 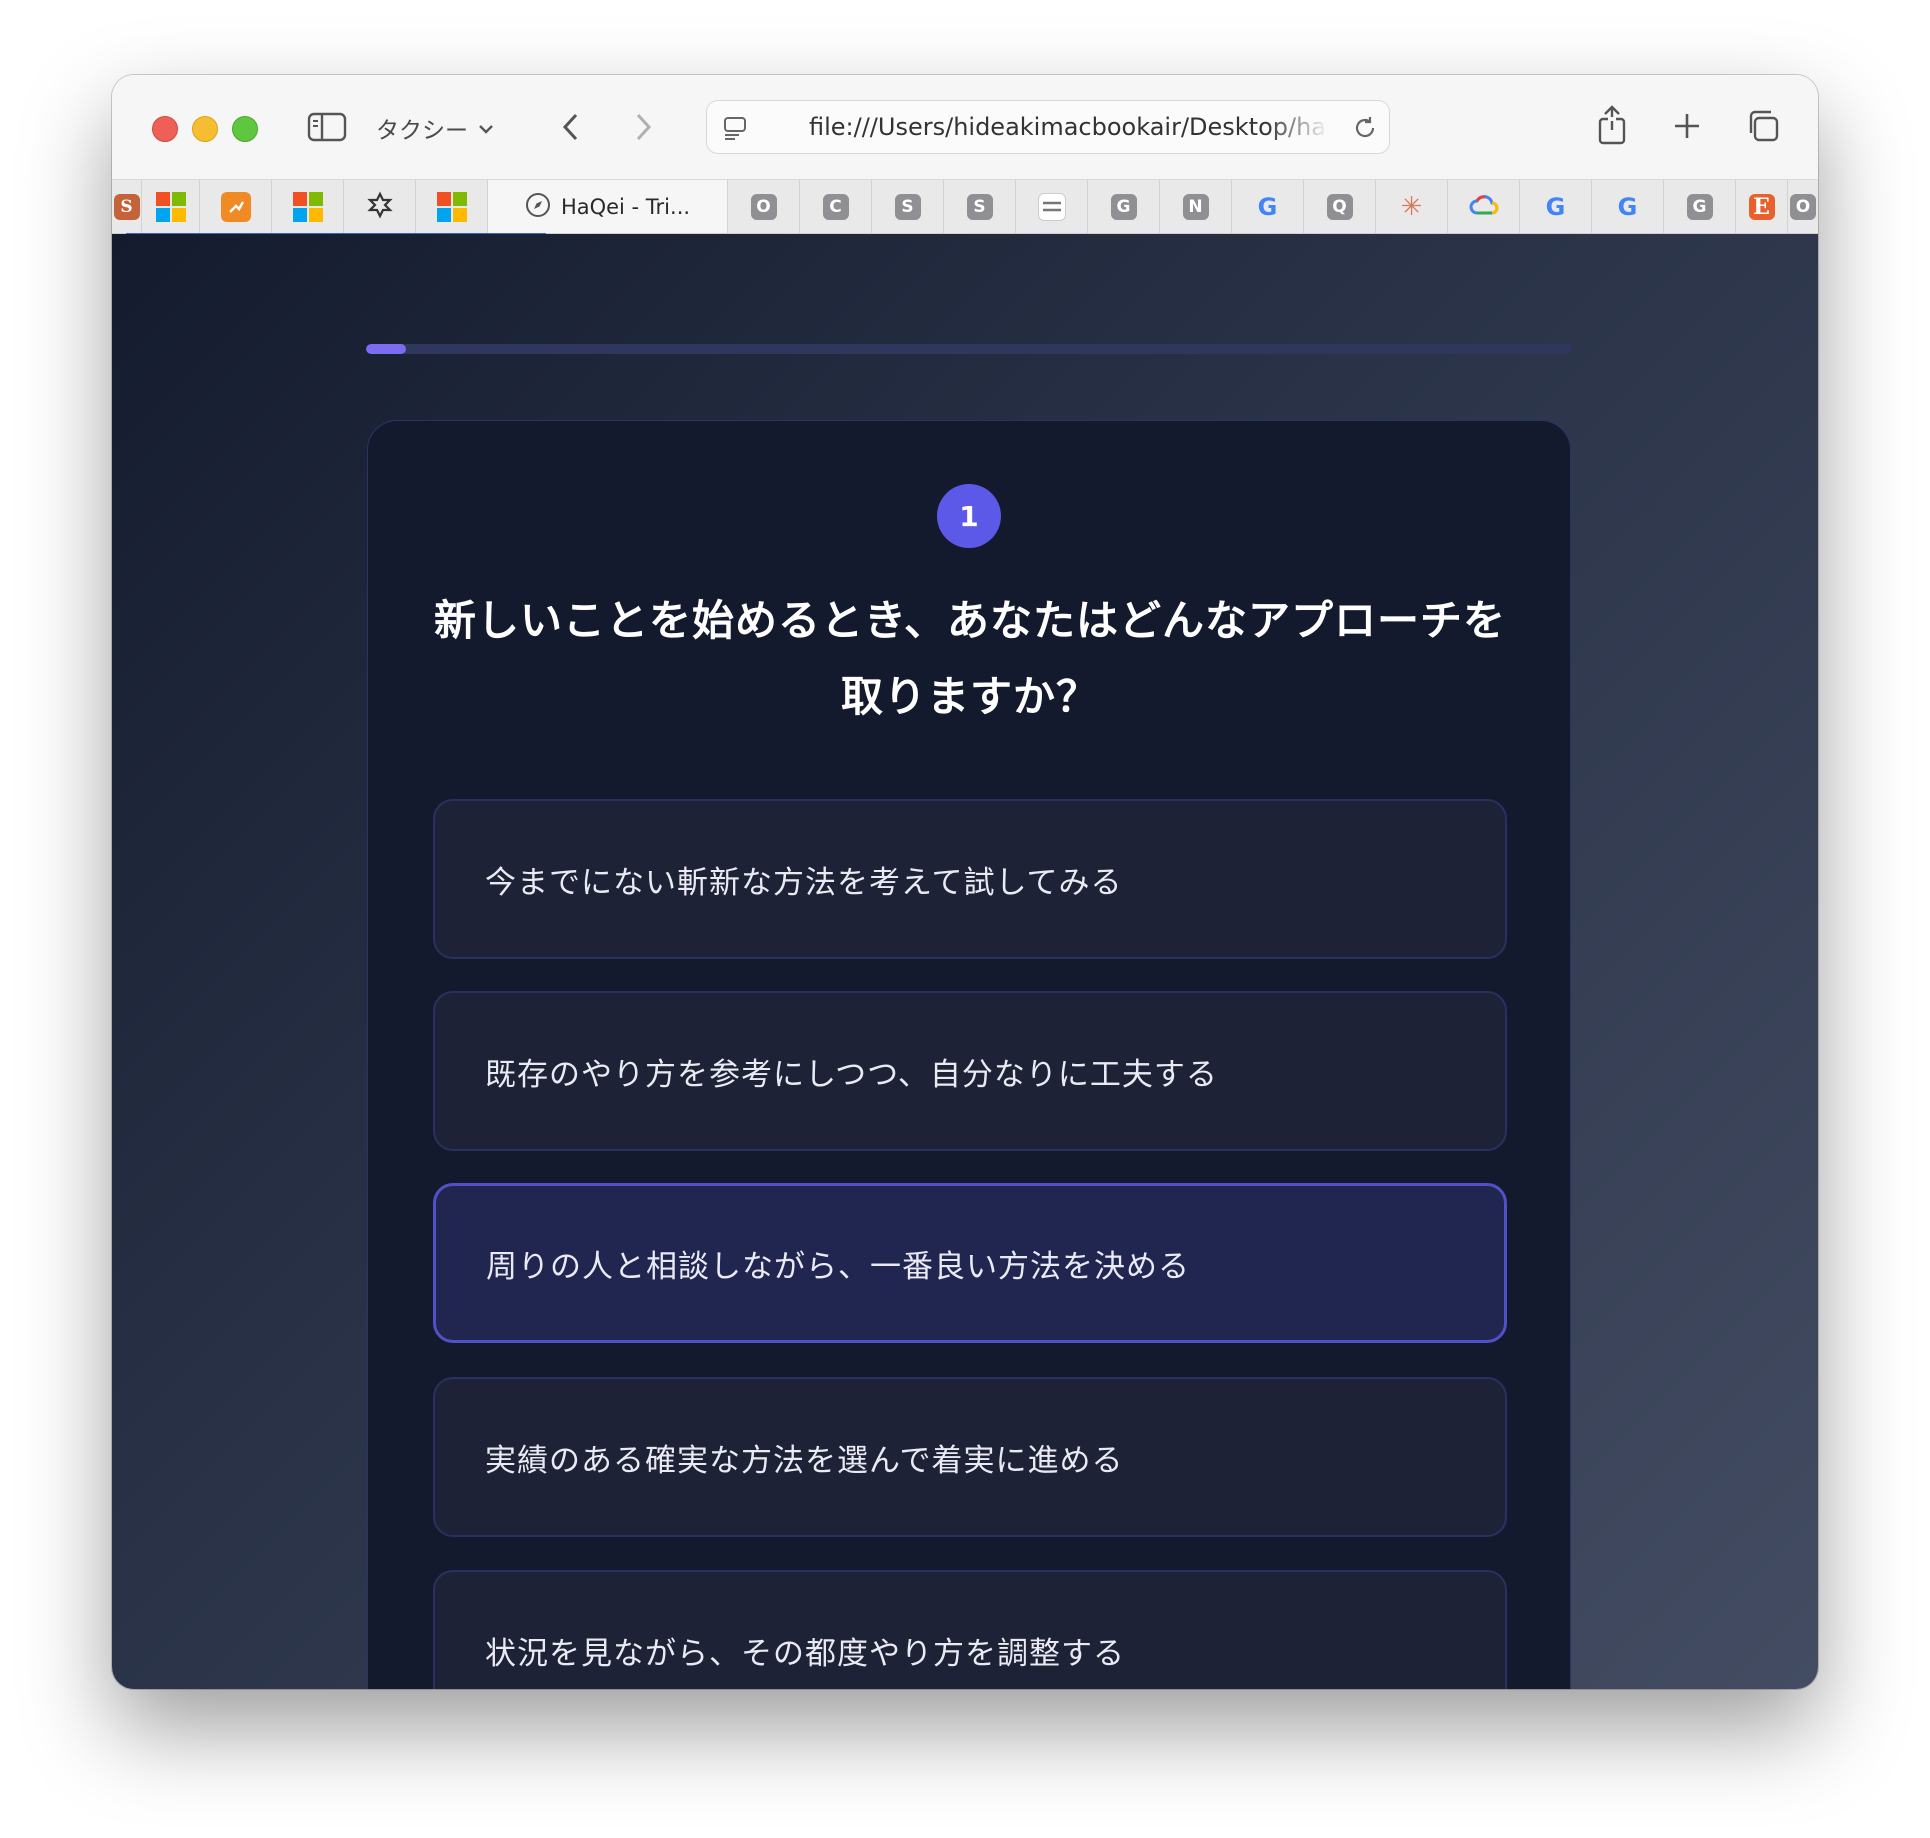 I want to click on answer-option: 既存のやり方を参考にしつつ、自分なりに工夫する, so click(x=970, y=1071).